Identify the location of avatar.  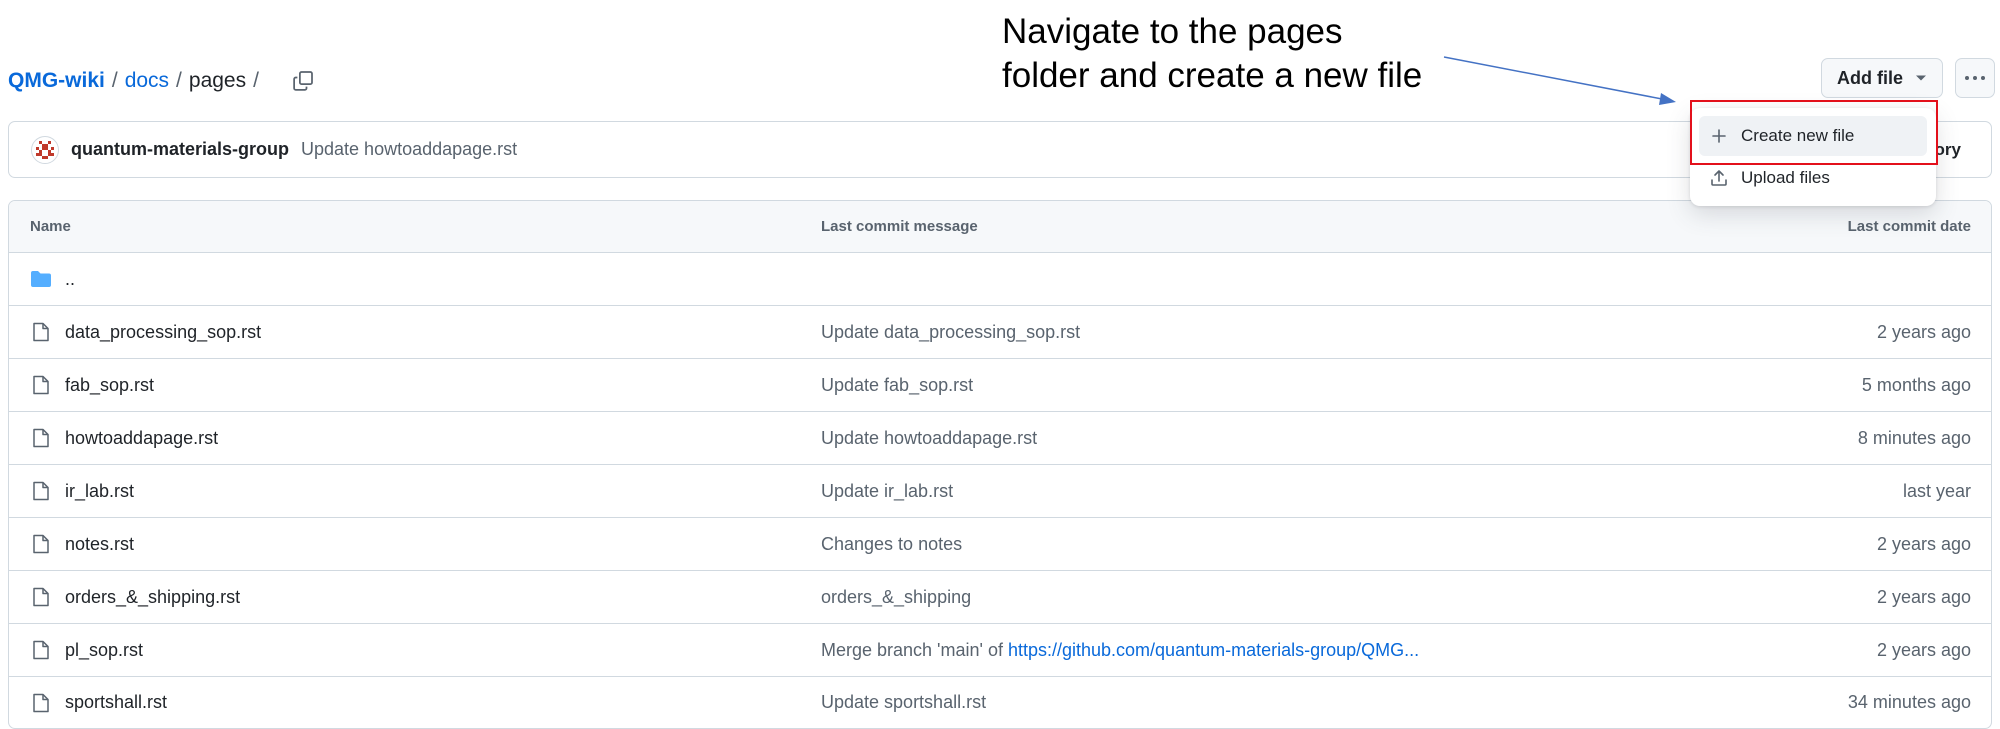
(45, 149).